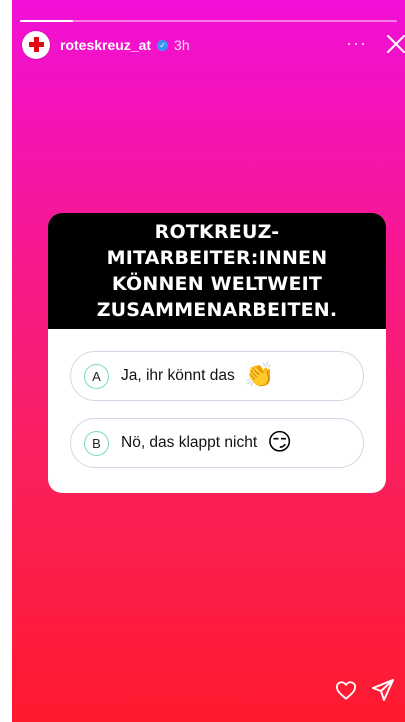  Describe the element at coordinates (213, 45) in the screenshot. I see `story-header: roteskreuz_at ✓ 3h ···` at that location.